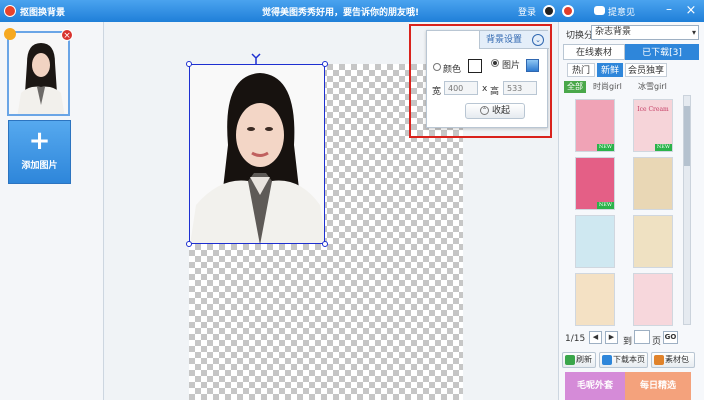  I want to click on subtab-members-only: 会员独享, so click(646, 70).